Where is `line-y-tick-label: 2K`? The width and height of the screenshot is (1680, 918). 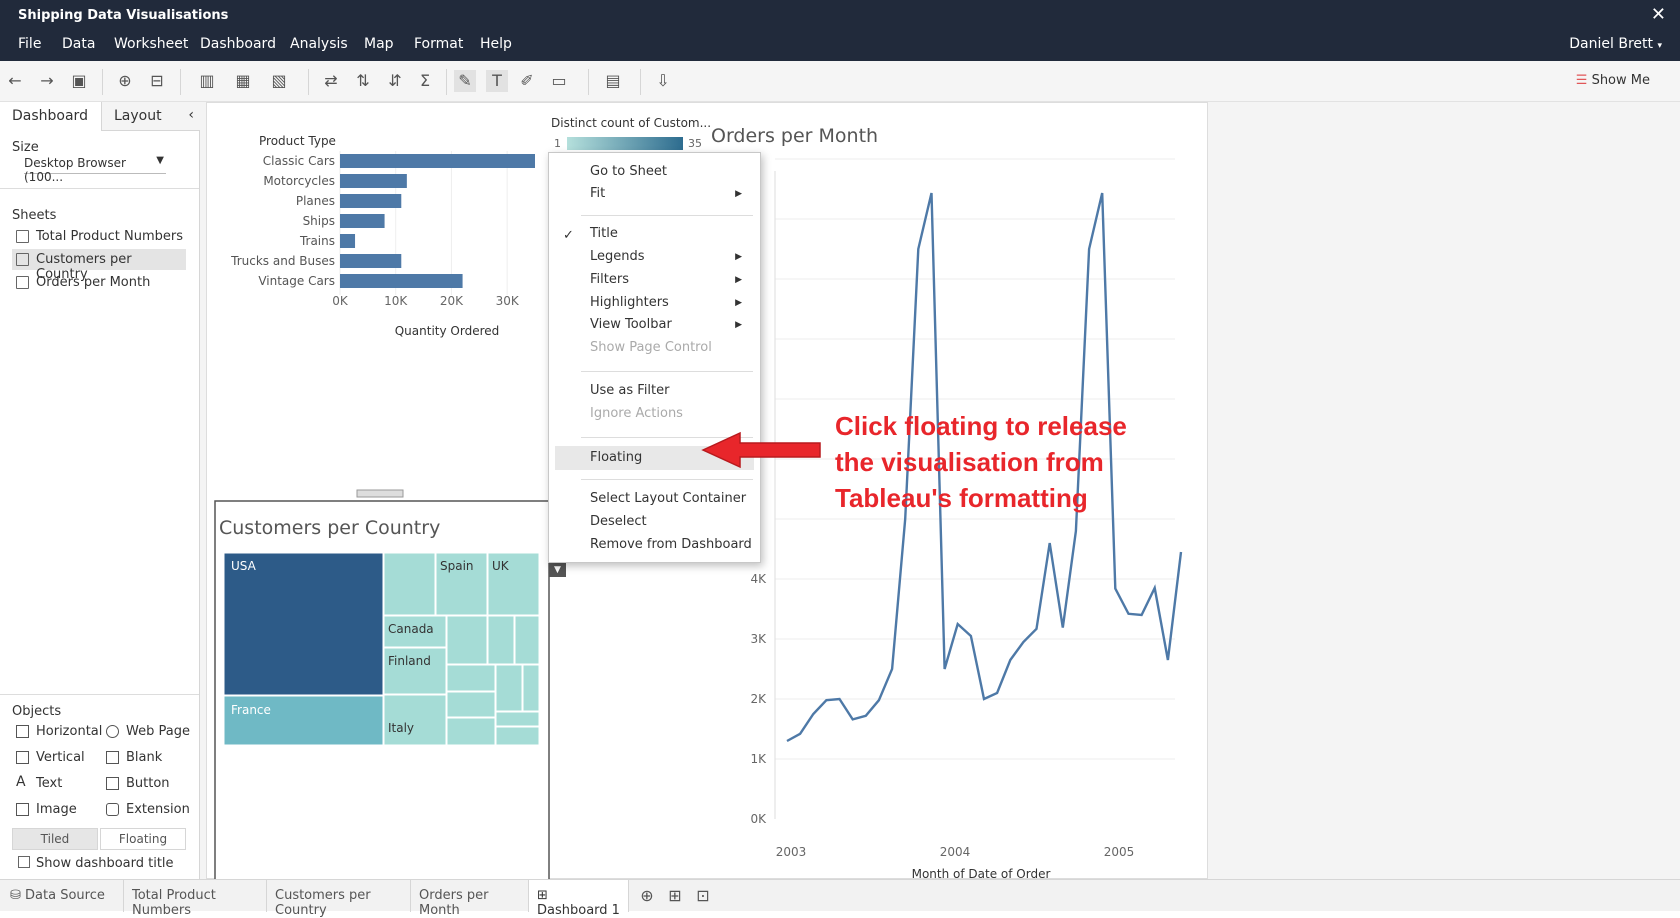 line-y-tick-label: 2K is located at coordinates (758, 699).